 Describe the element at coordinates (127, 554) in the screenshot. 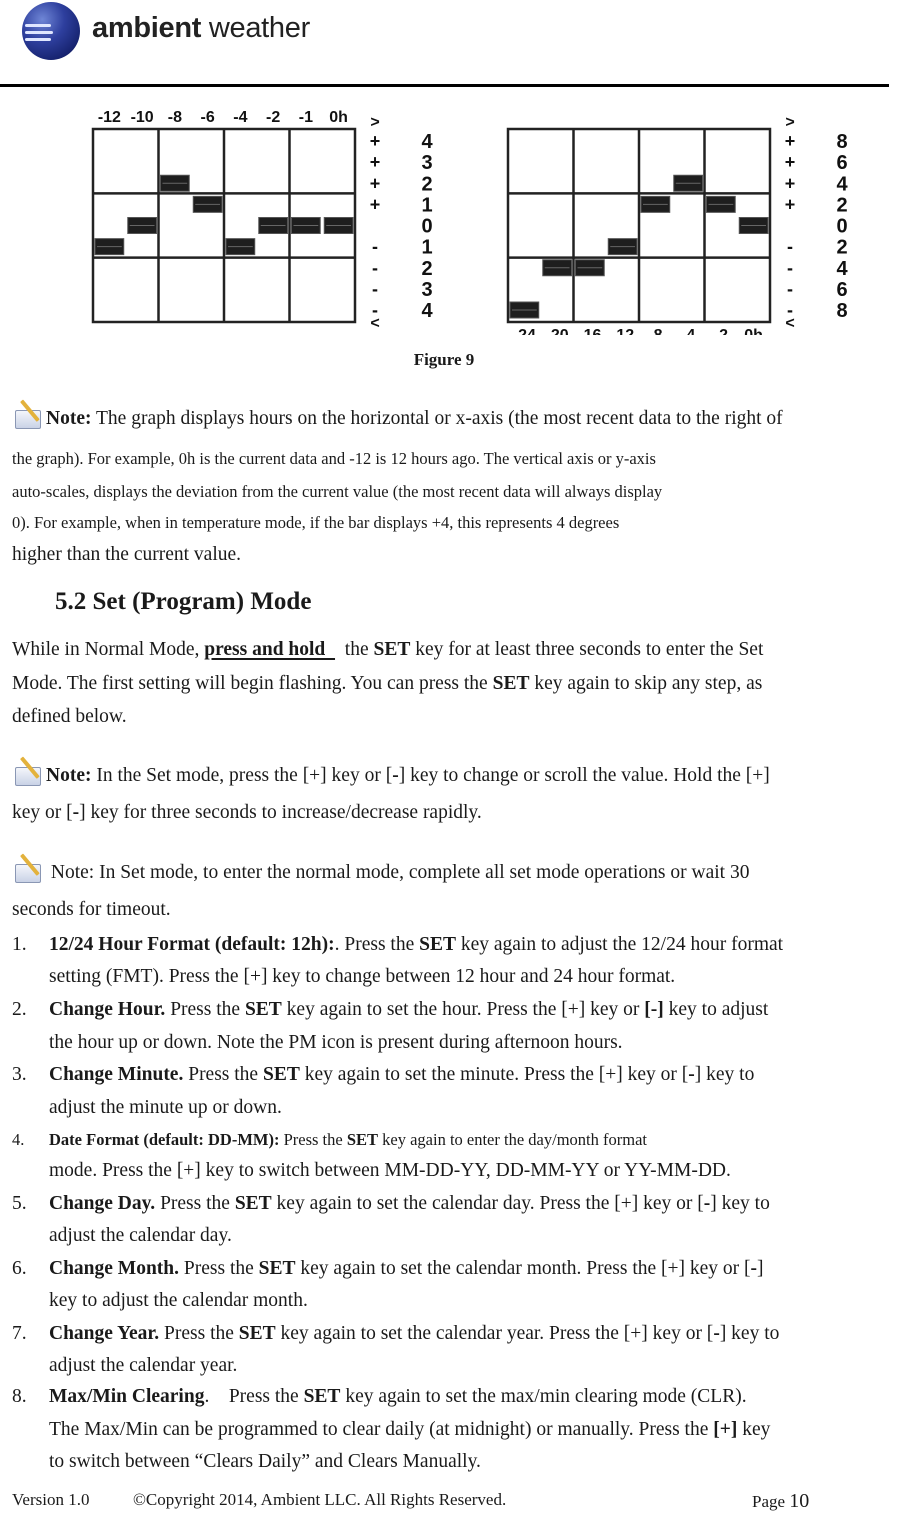

I see `note-1-line-5: higher than the current value.` at that location.